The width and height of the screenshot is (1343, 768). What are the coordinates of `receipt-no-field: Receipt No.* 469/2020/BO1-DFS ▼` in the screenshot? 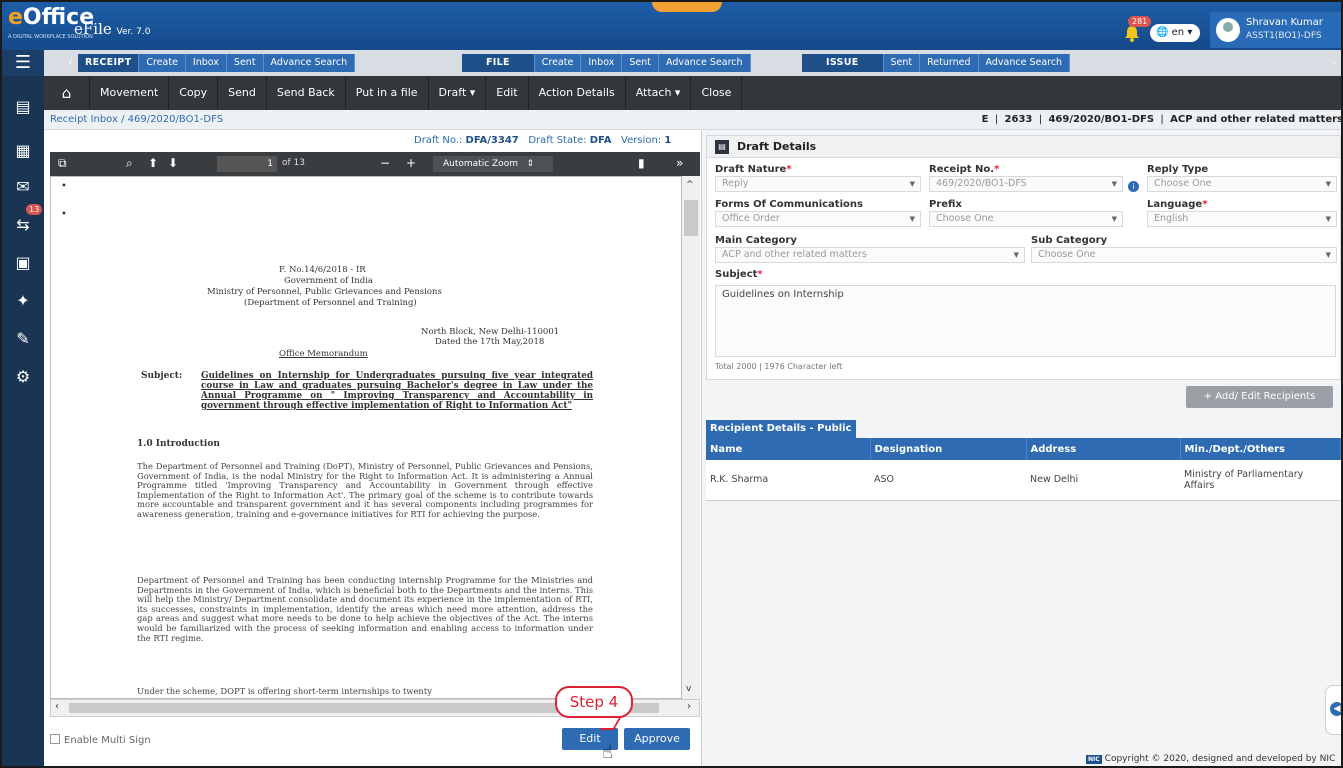 It's located at (1026, 178).